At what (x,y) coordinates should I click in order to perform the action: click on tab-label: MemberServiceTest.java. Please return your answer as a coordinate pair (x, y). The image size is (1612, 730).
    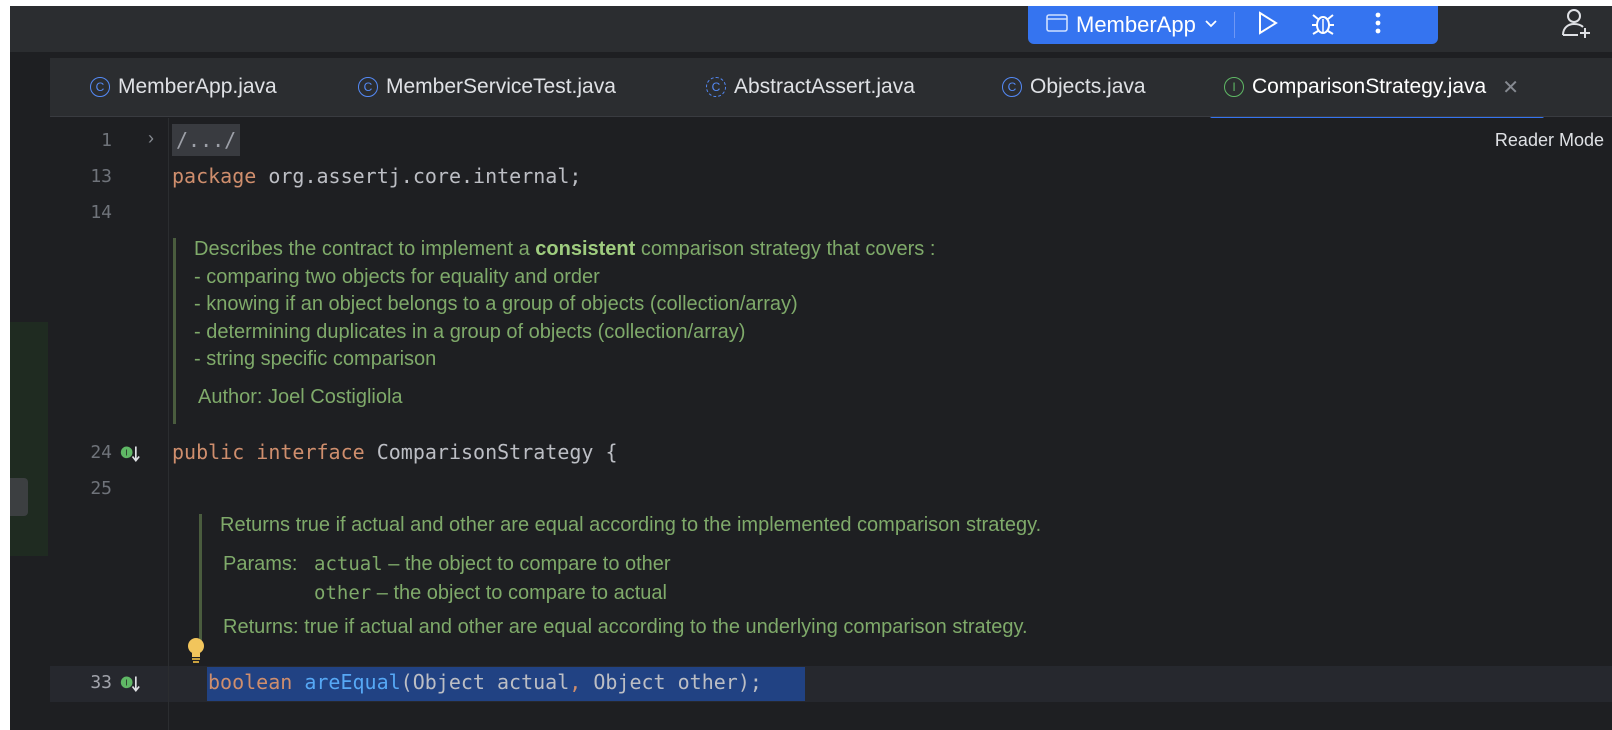
    Looking at the image, I should click on (501, 86).